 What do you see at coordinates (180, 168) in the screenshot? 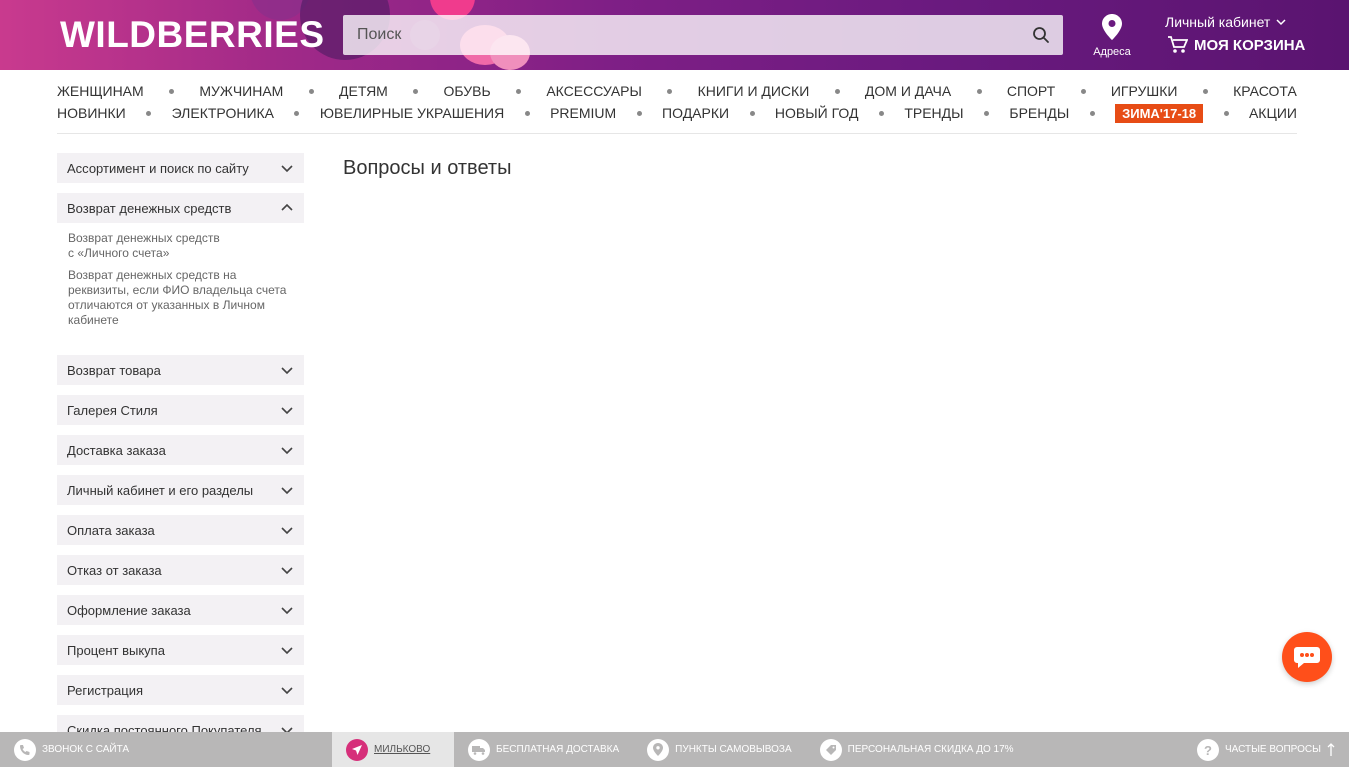
I see `accordion-item-assortment: Ассортимент и поиск по сайту` at bounding box center [180, 168].